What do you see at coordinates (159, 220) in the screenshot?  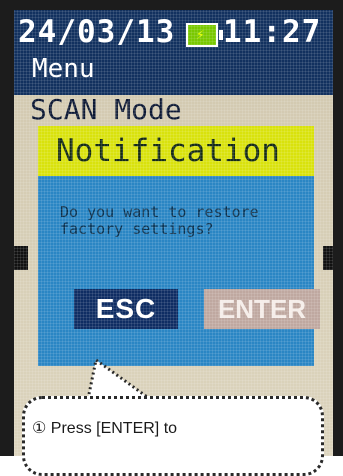 I see `dialog-message: Do you want to restore factory settings?` at bounding box center [159, 220].